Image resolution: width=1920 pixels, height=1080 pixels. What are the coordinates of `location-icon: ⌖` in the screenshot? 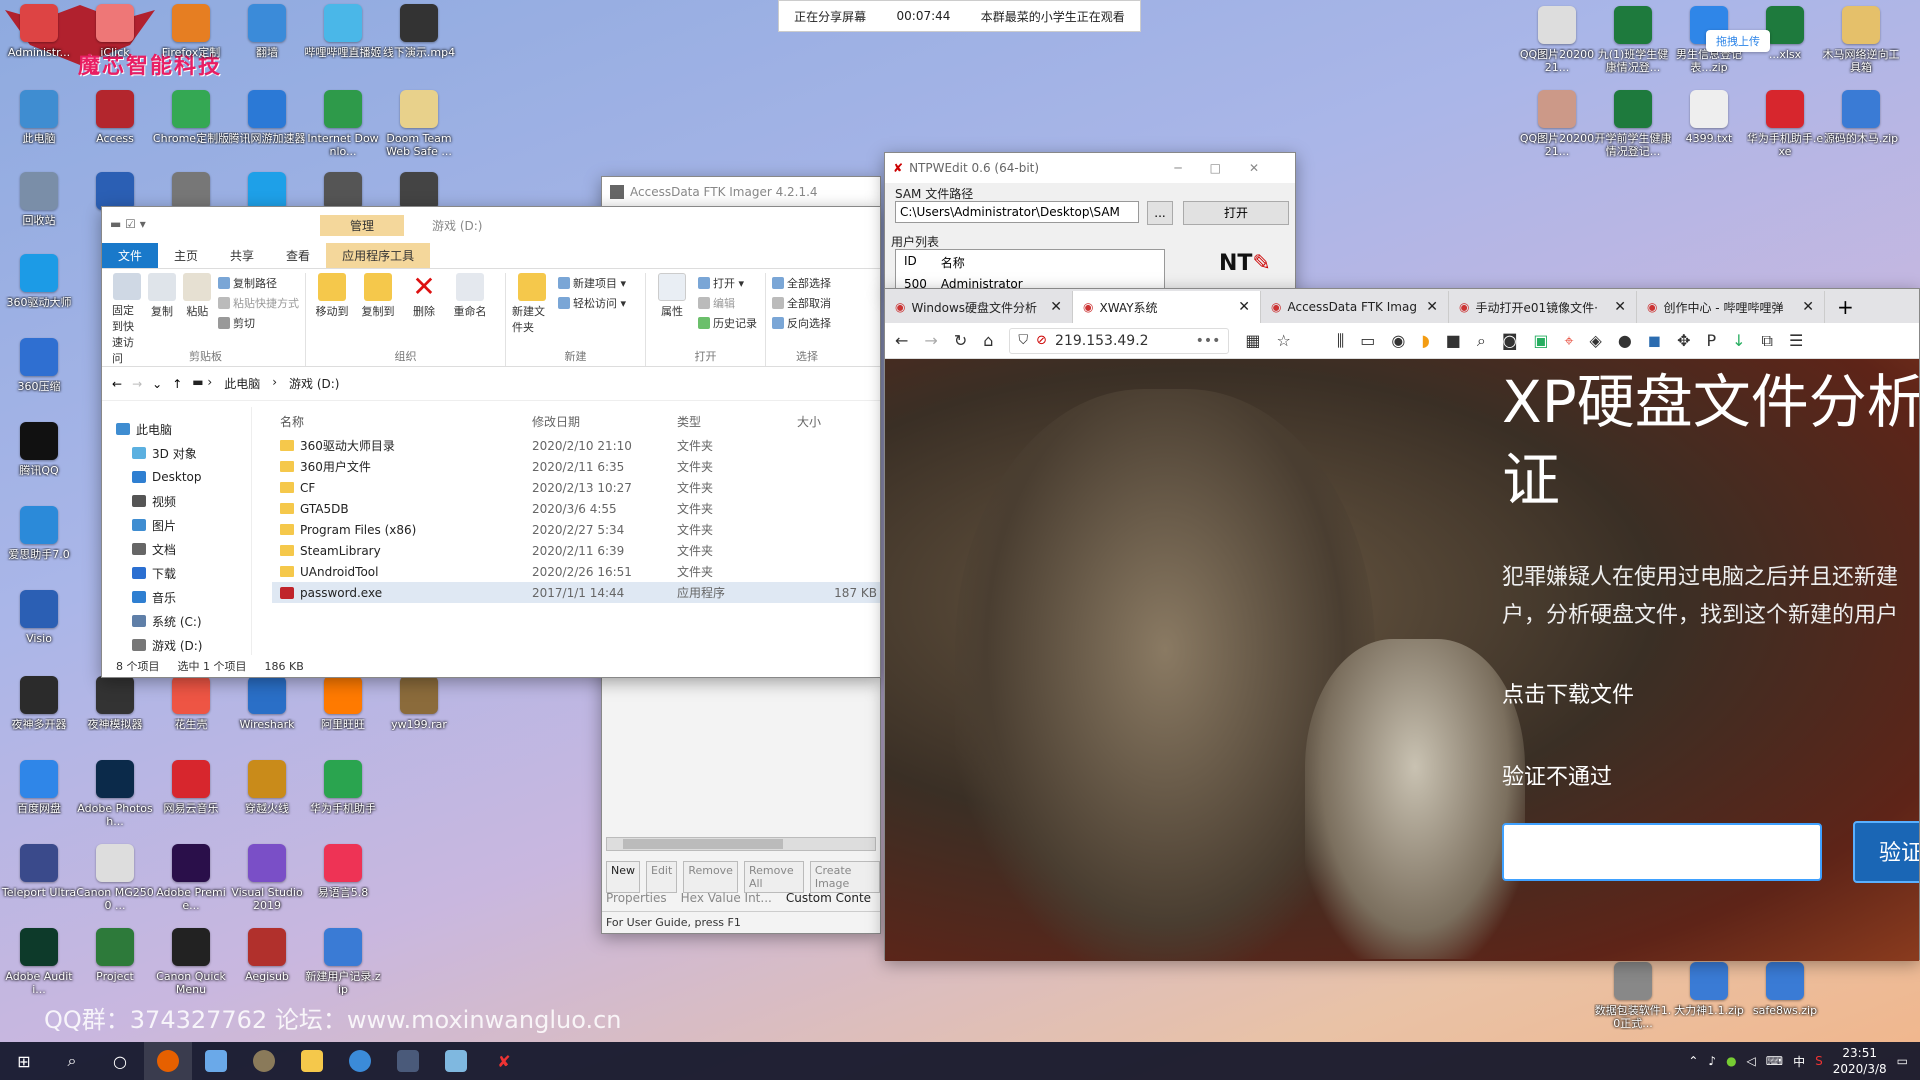 It's located at (1569, 341).